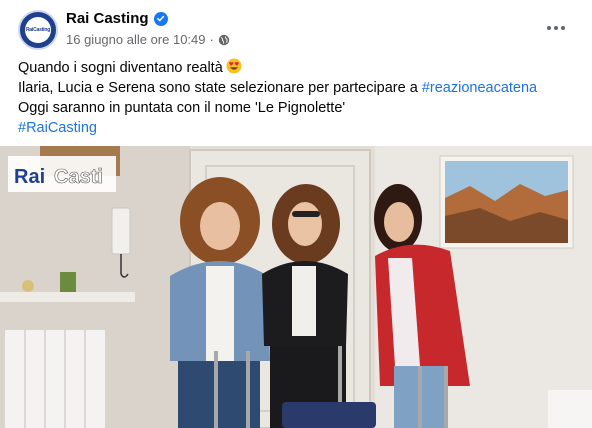  I want to click on more-options-button, so click(556, 28).